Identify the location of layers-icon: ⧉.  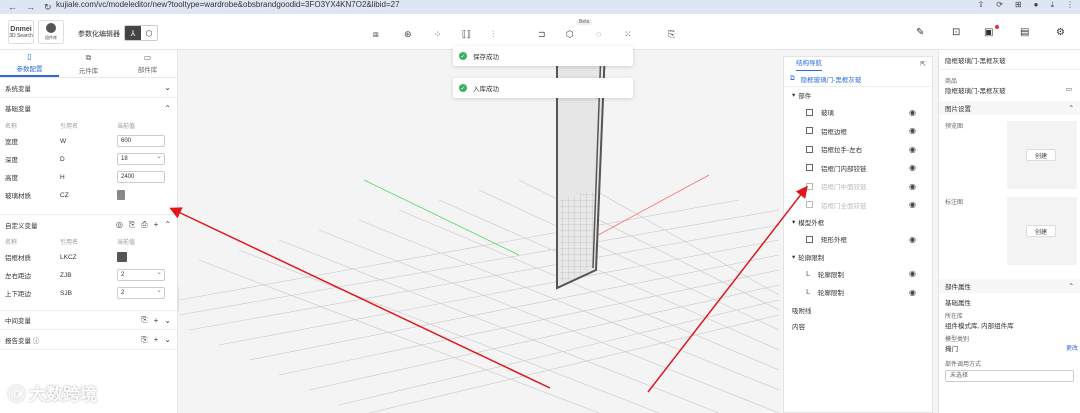
(792, 78).